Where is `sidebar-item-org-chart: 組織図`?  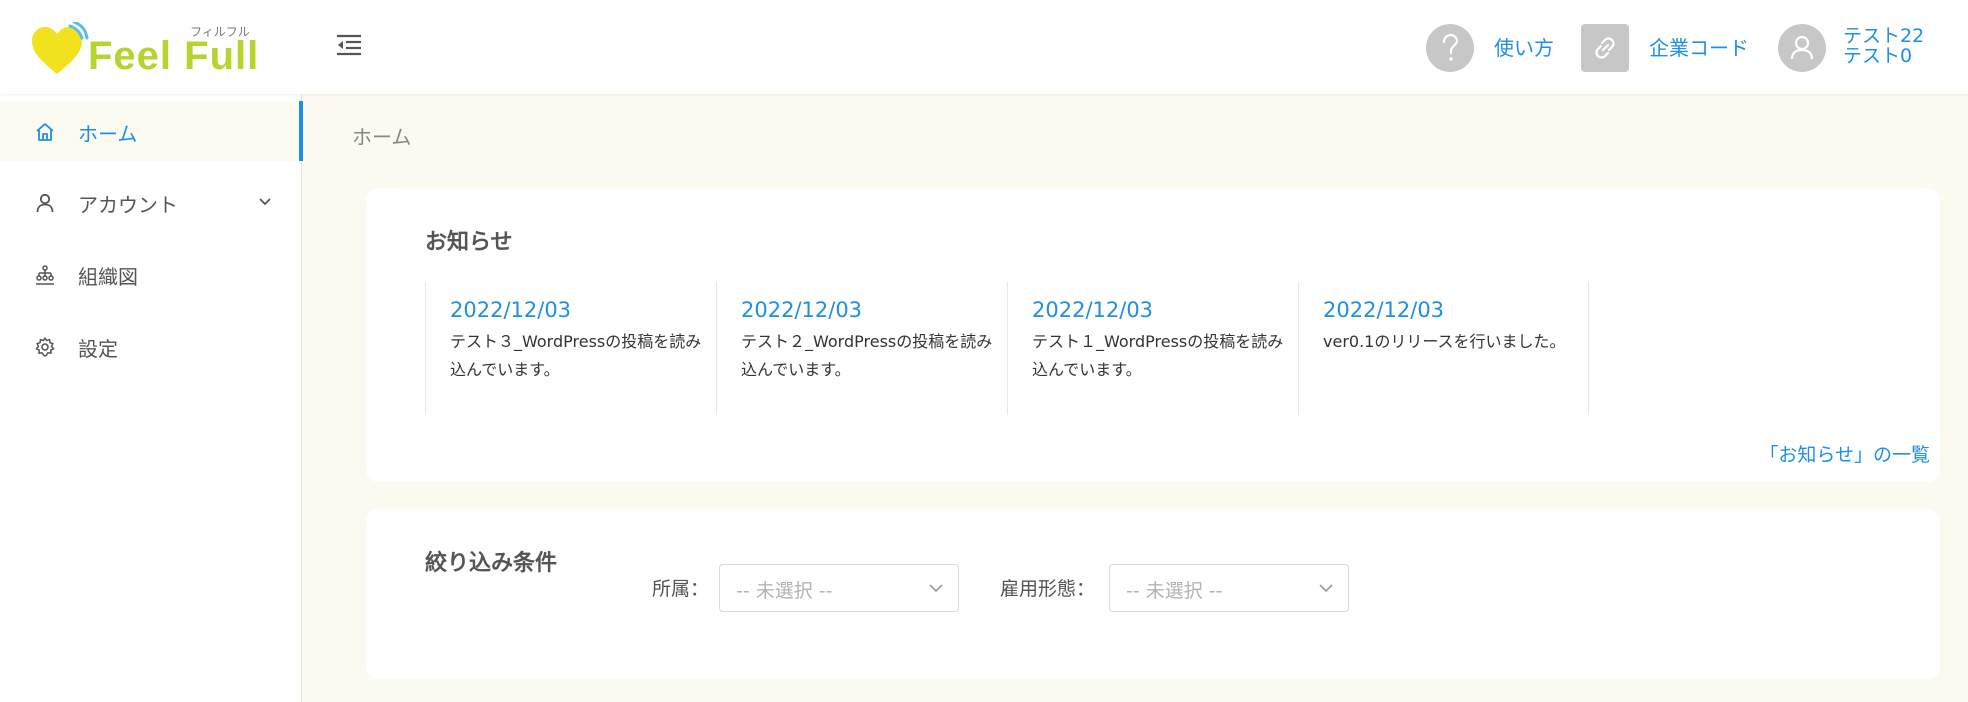
sidebar-item-org-chart: 組織図 is located at coordinates (151, 274).